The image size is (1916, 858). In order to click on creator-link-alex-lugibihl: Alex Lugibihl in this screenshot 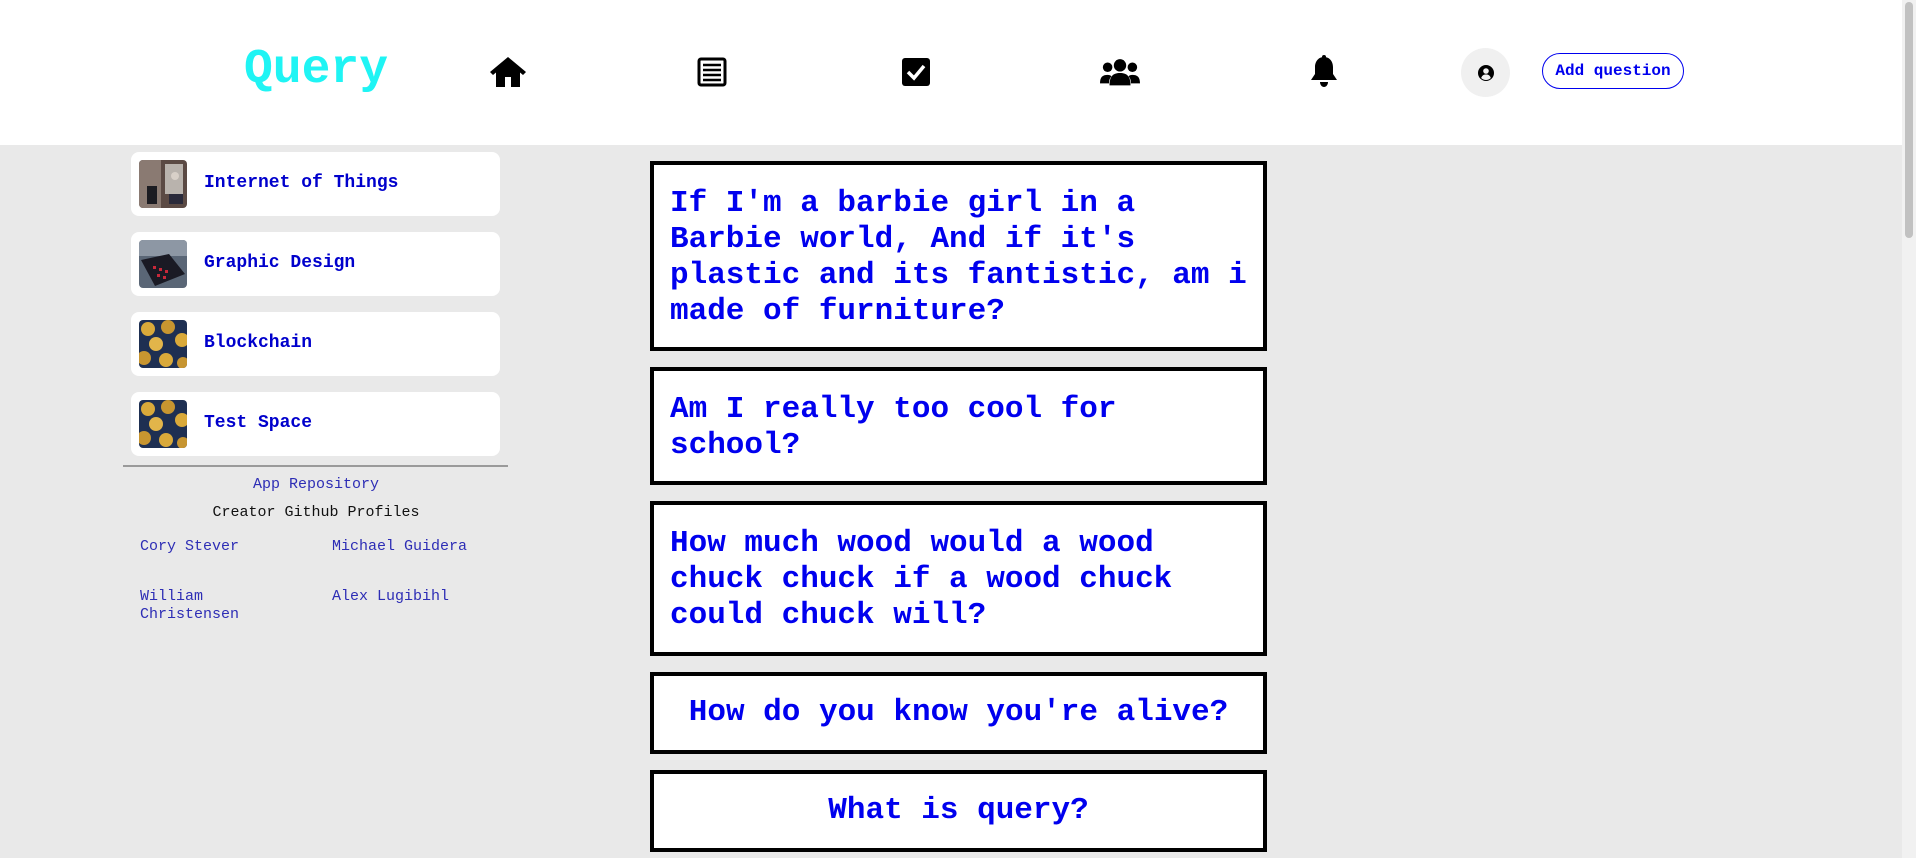, I will do `click(390, 597)`.